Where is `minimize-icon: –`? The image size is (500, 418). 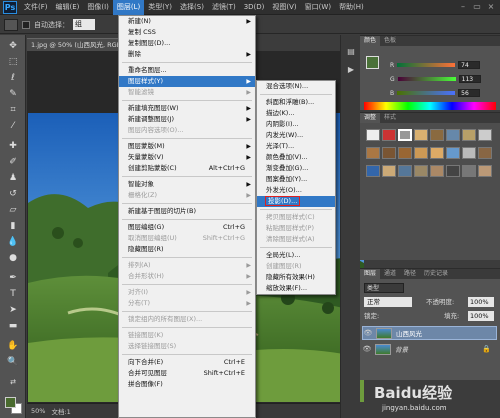
minimize-icon: – is located at coordinates (463, 7).